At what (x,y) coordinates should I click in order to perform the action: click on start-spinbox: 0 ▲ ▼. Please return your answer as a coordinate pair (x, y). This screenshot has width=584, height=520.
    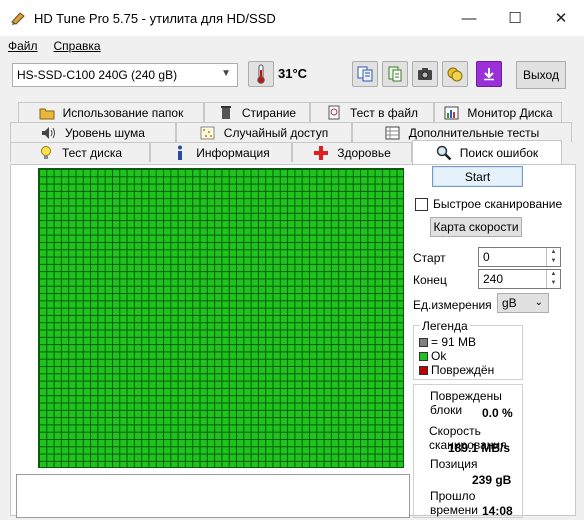
    Looking at the image, I should click on (519, 257).